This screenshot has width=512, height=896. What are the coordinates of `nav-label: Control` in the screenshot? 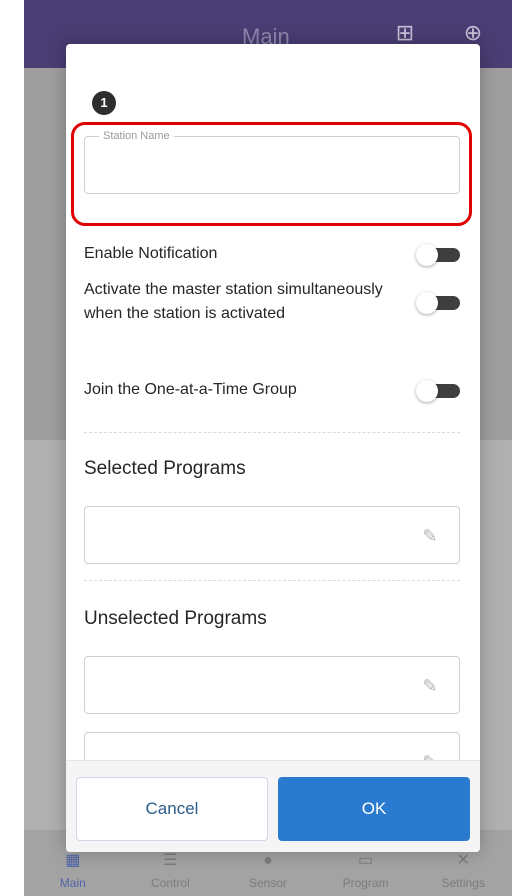 It's located at (170, 883).